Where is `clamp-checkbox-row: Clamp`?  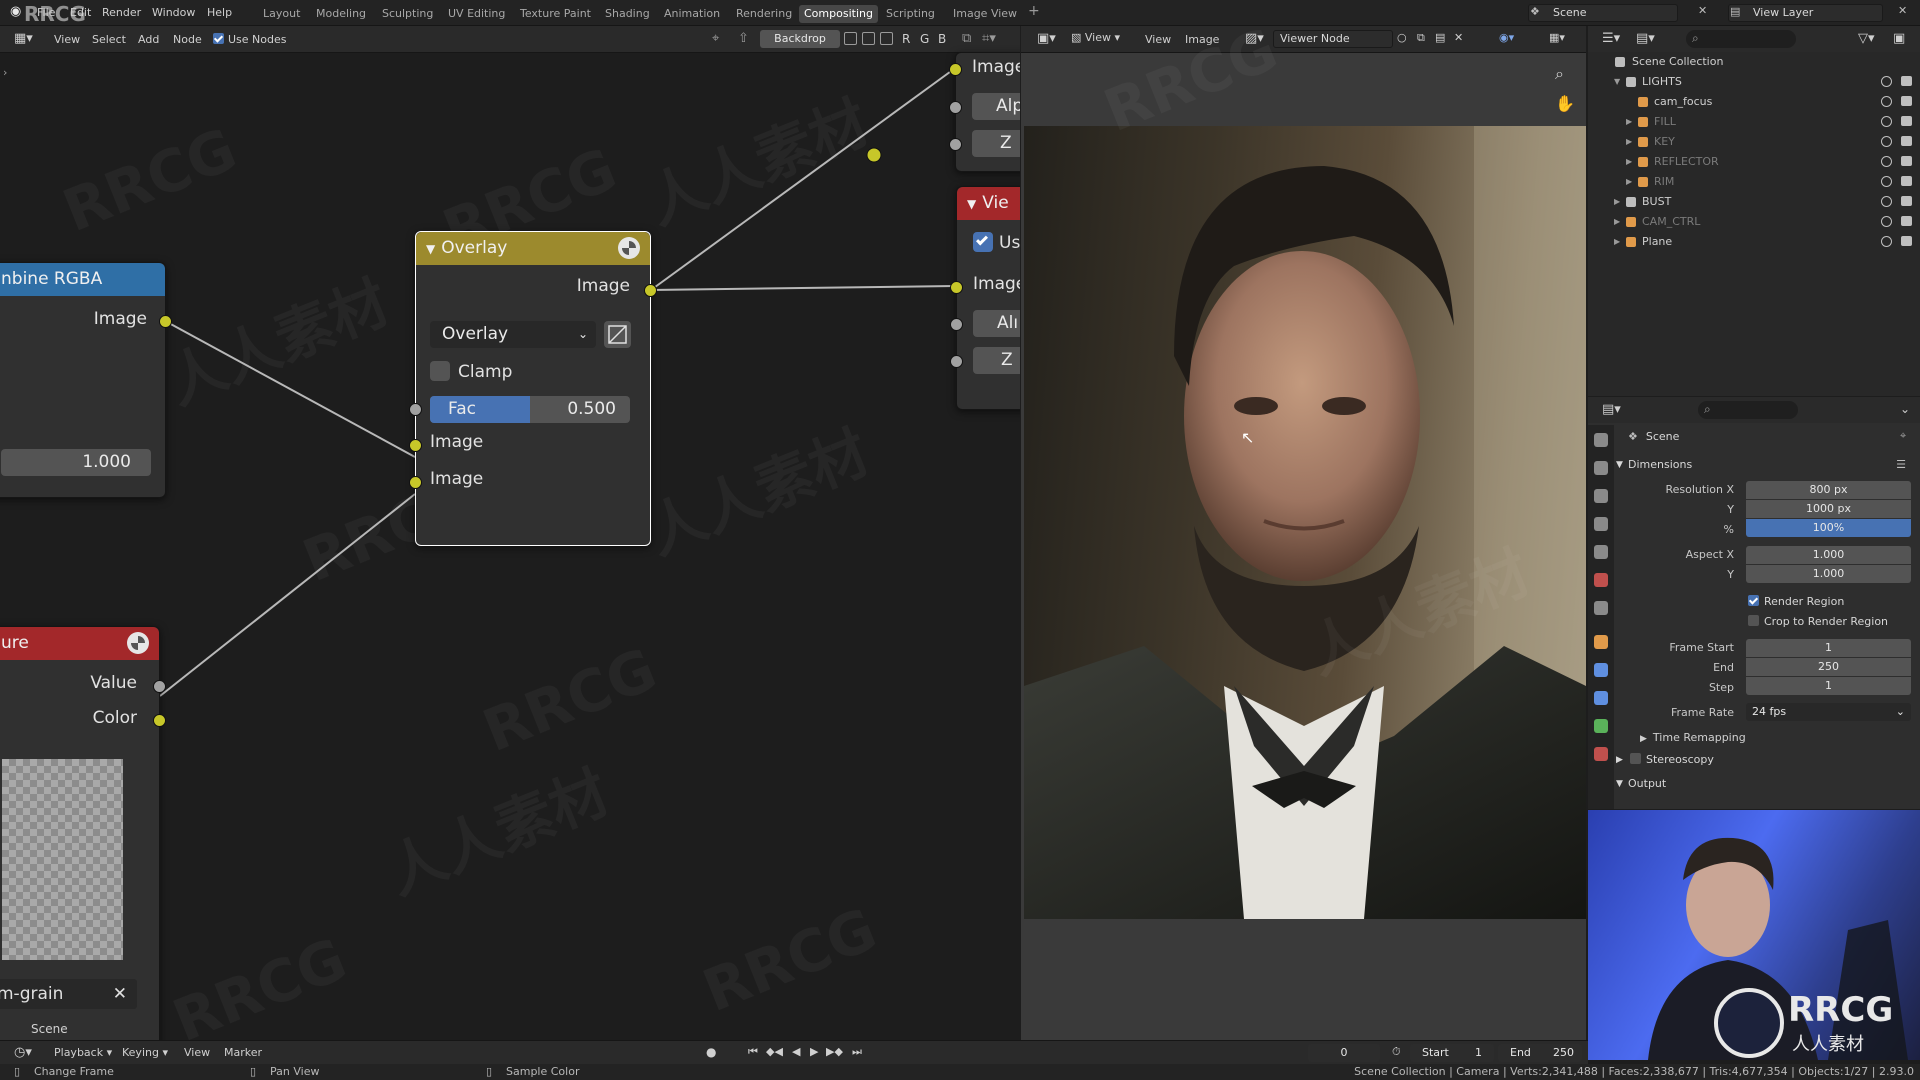 clamp-checkbox-row: Clamp is located at coordinates (471, 373).